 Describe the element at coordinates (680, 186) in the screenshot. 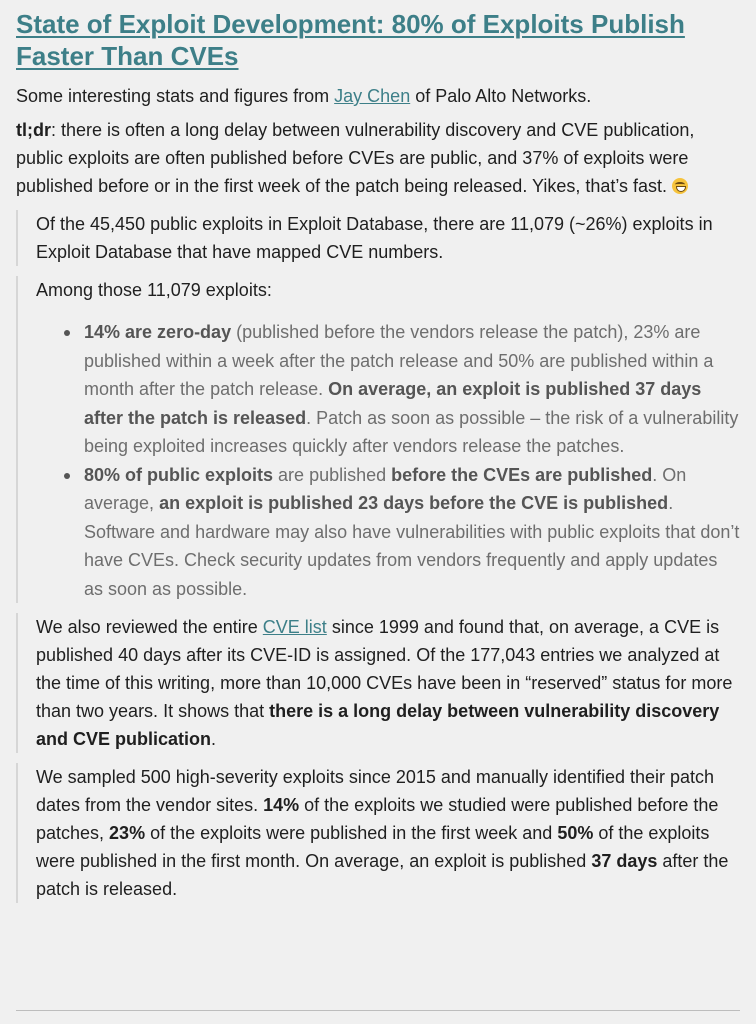

I see `grinning-sweat-emoji-icon` at that location.